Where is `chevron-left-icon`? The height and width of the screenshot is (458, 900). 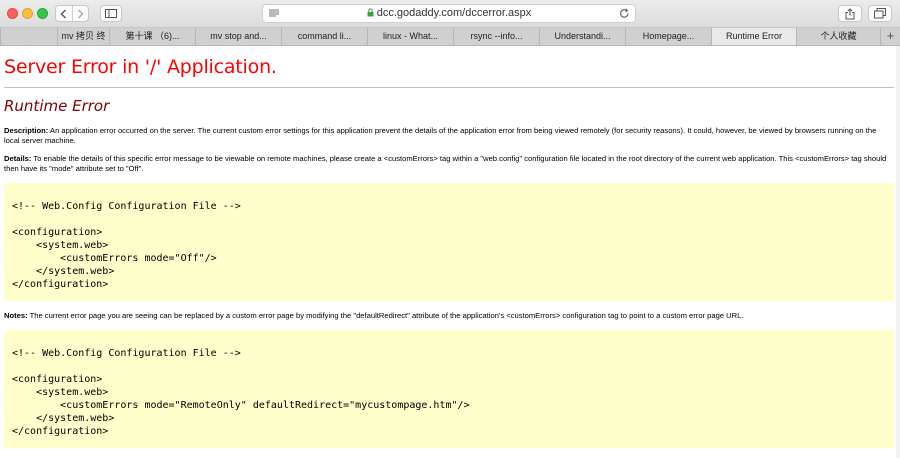 chevron-left-icon is located at coordinates (63, 13).